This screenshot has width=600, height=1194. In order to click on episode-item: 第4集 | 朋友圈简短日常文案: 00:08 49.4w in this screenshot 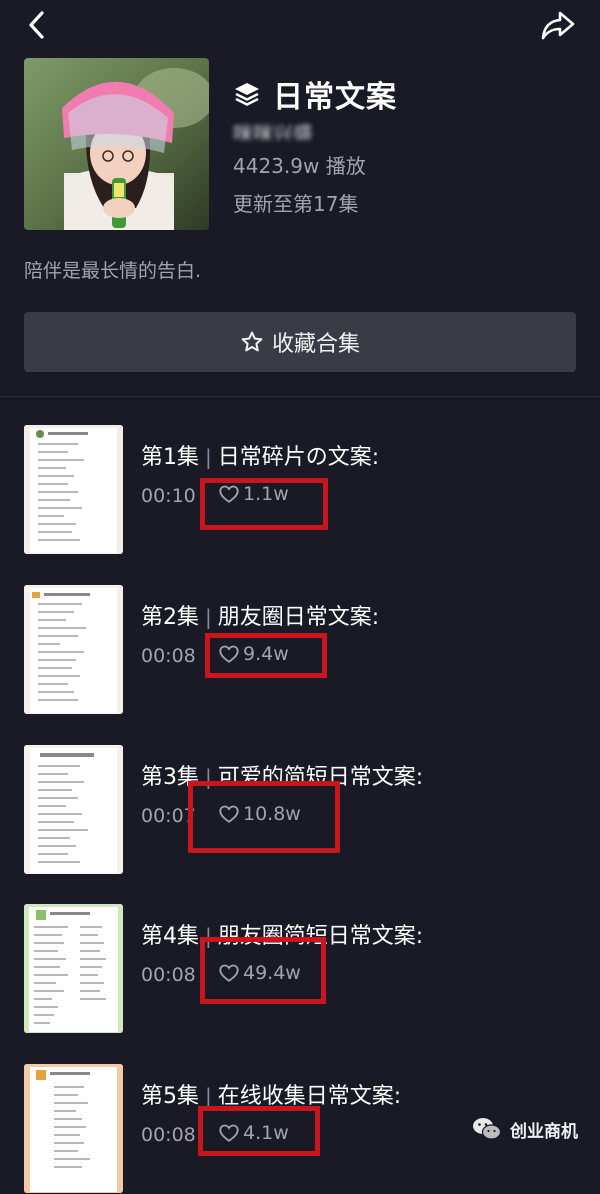, I will do `click(300, 969)`.